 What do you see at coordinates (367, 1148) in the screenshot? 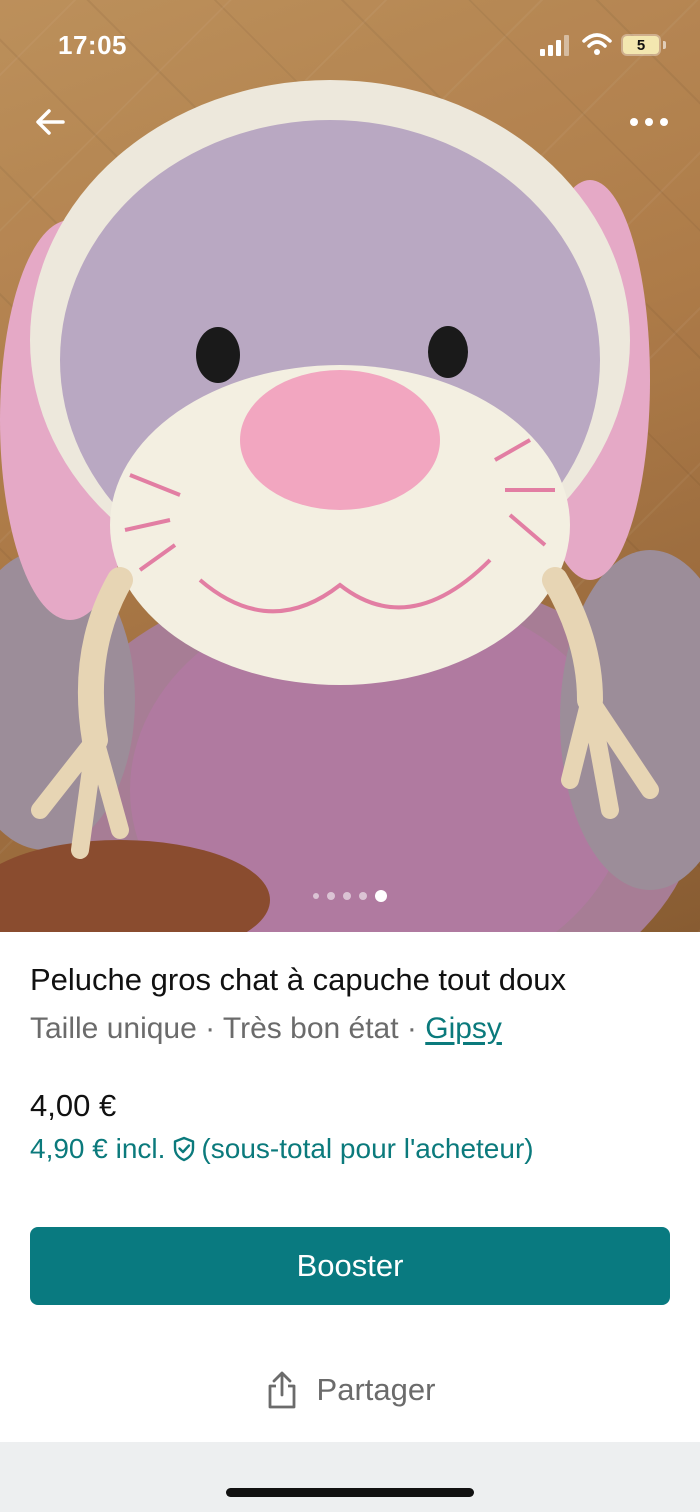
I see `buyer-price-note: (sous-total pour l'acheteur)` at bounding box center [367, 1148].